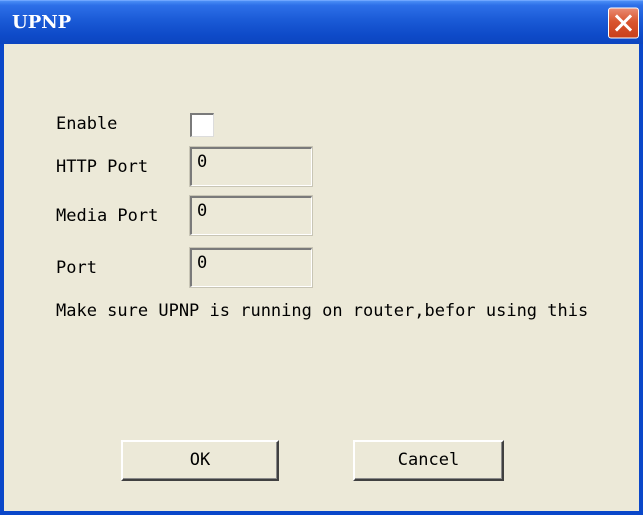 This screenshot has width=643, height=515. What do you see at coordinates (251, 215) in the screenshot?
I see `media-port-field: 0` at bounding box center [251, 215].